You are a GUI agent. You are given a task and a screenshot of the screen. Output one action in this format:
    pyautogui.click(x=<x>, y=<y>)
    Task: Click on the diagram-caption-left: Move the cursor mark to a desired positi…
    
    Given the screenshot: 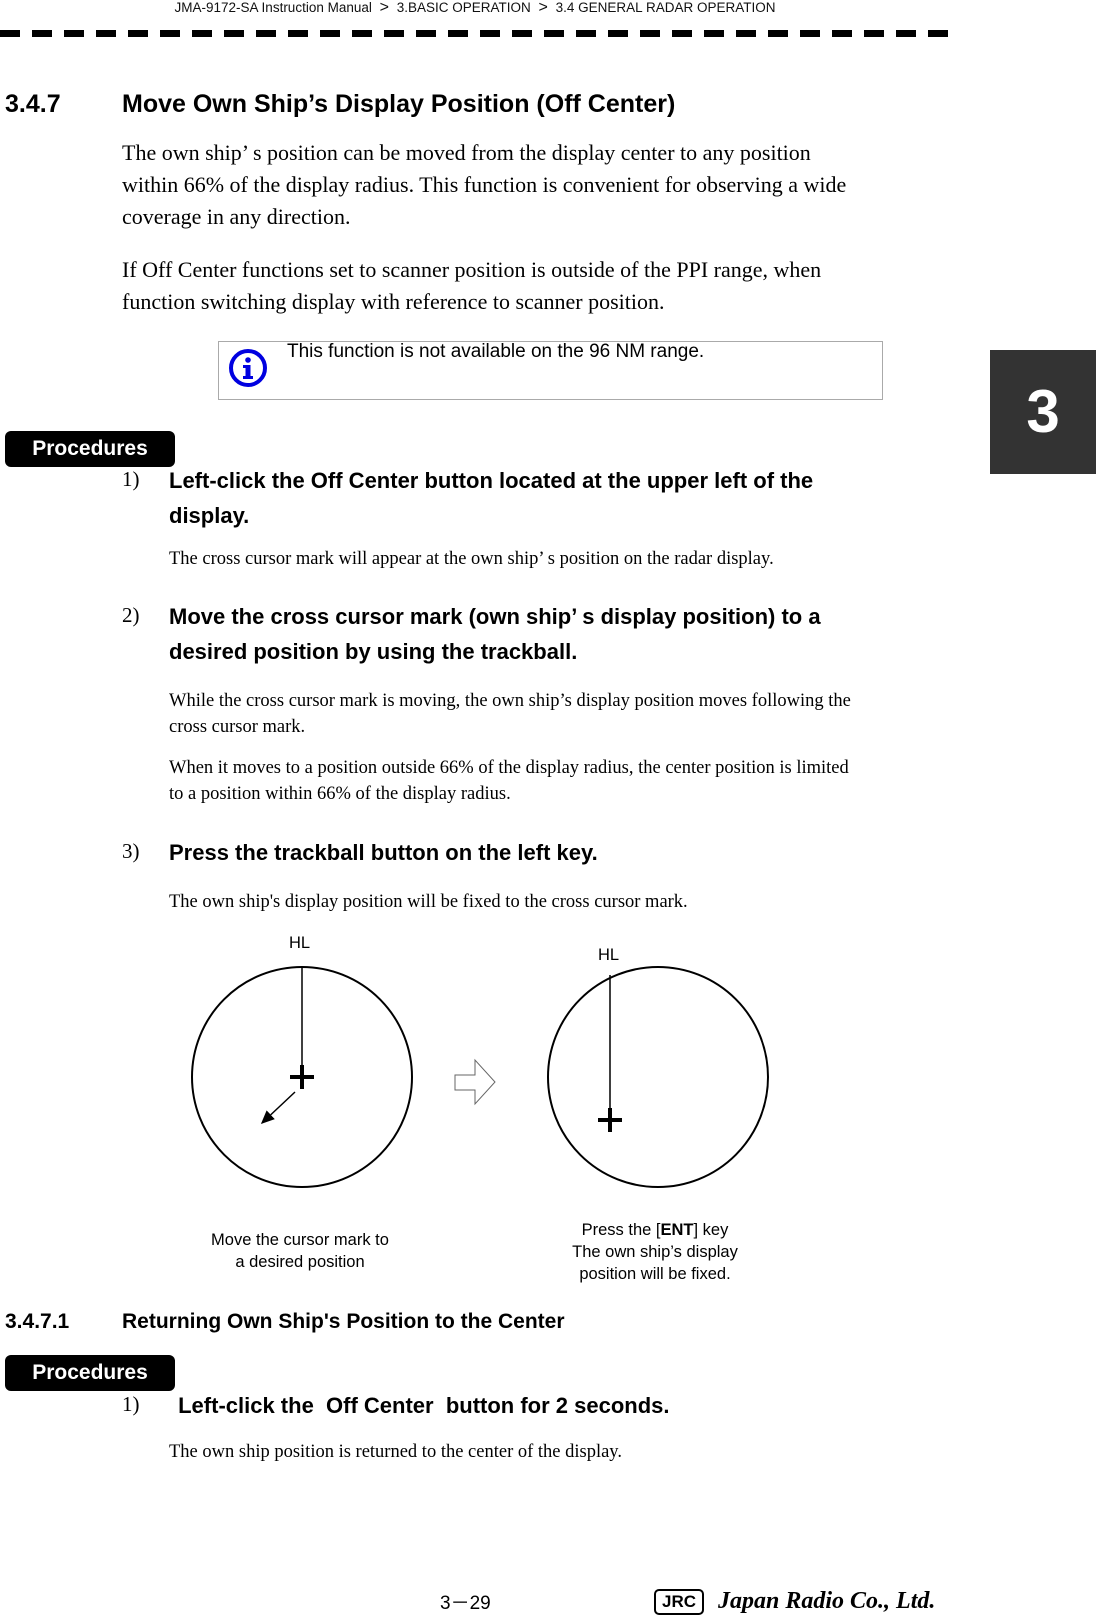 What is the action you would take?
    pyautogui.click(x=300, y=1251)
    